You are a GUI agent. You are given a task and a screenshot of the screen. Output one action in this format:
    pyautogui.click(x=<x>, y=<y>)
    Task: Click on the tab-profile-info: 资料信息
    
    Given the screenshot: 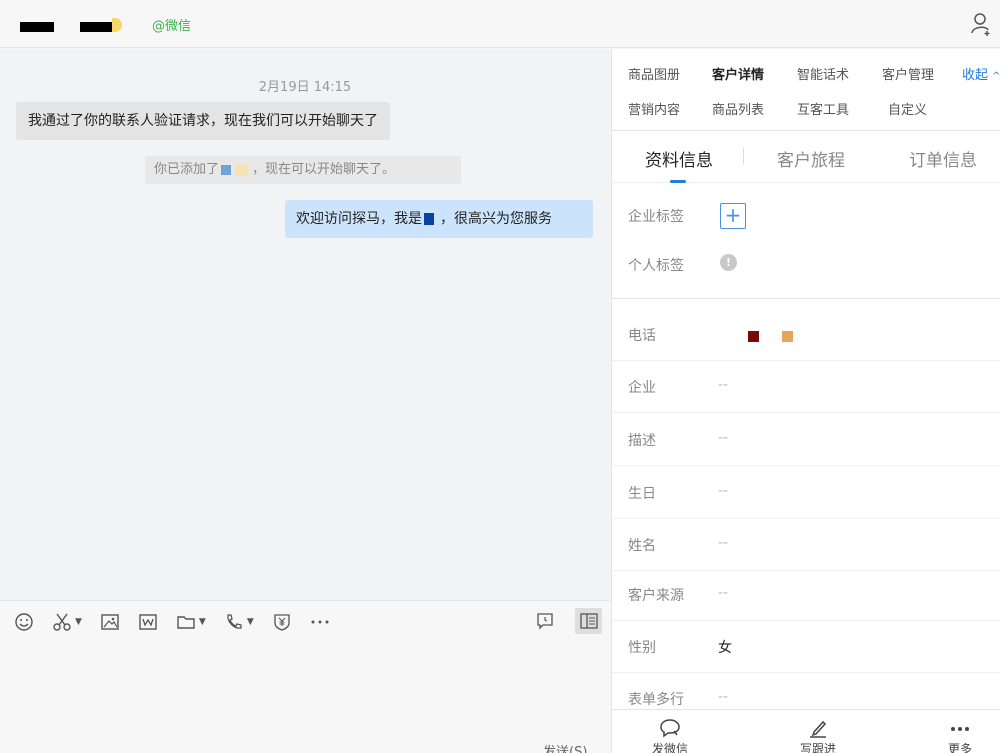 What is the action you would take?
    pyautogui.click(x=679, y=158)
    